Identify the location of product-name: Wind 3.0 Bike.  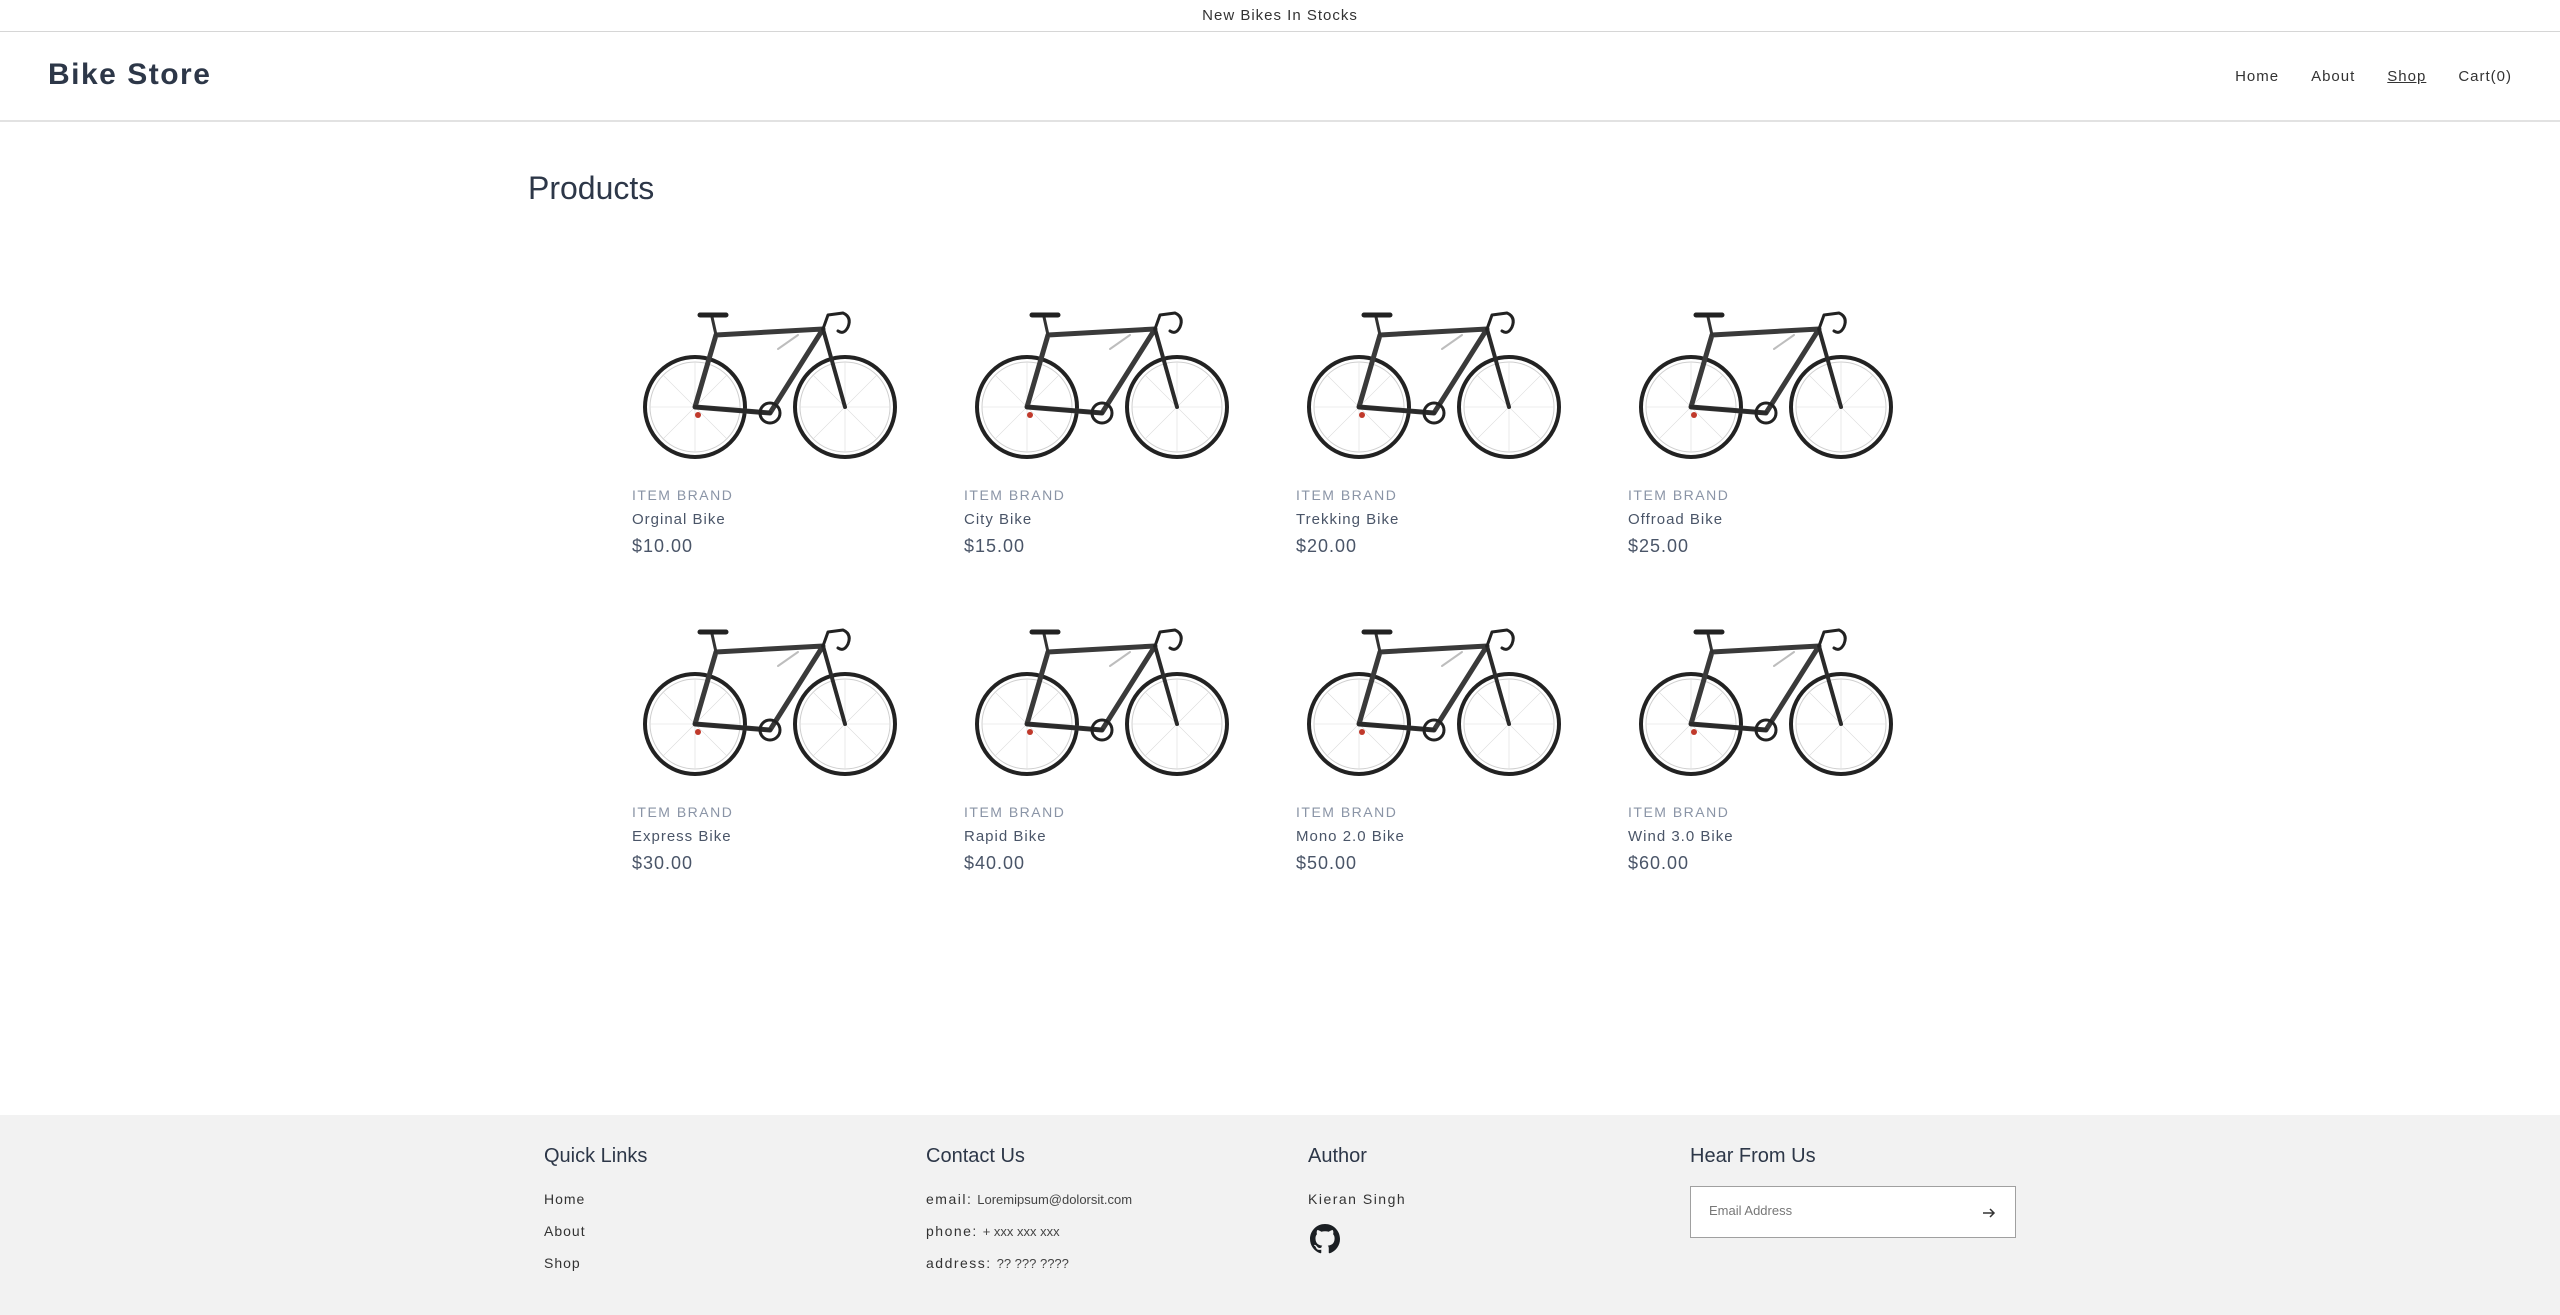
(1764, 836).